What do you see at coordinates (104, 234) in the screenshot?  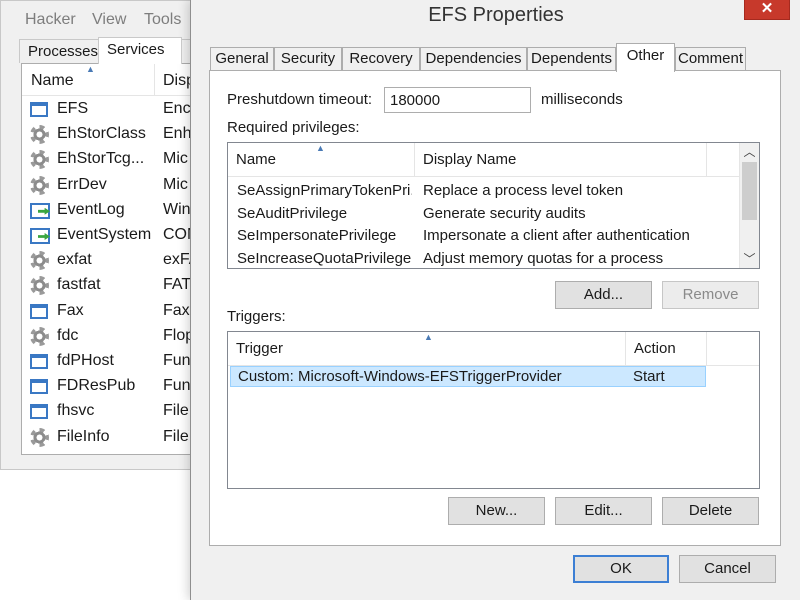 I see `service-name: EventSystem` at bounding box center [104, 234].